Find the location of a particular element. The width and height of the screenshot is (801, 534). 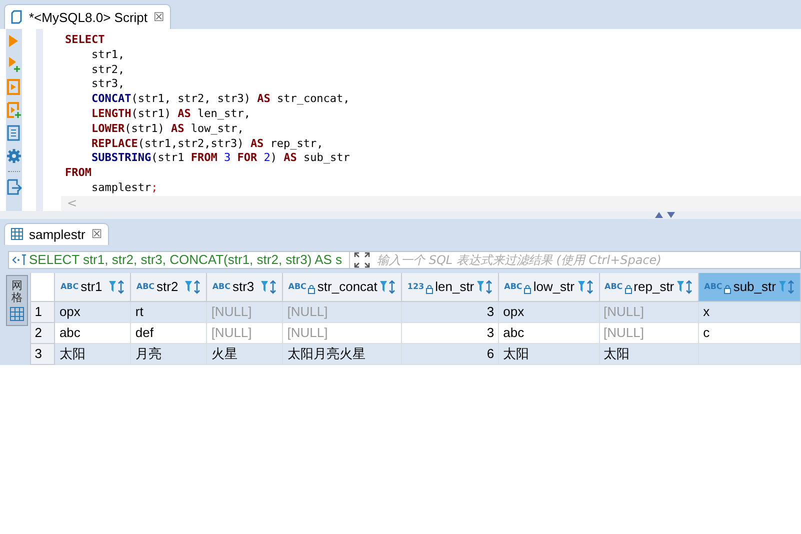

results-tab: samplestr ☒ is located at coordinates (57, 233).